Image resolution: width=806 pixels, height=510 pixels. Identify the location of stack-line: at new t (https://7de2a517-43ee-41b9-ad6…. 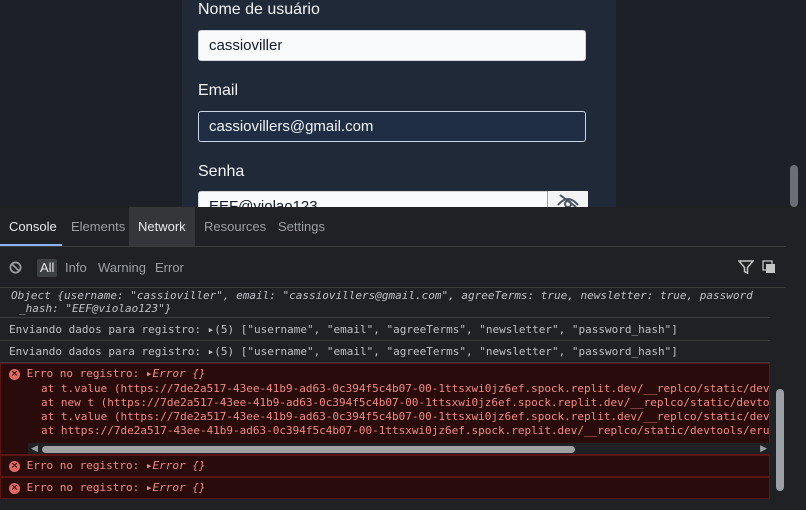
(385, 403).